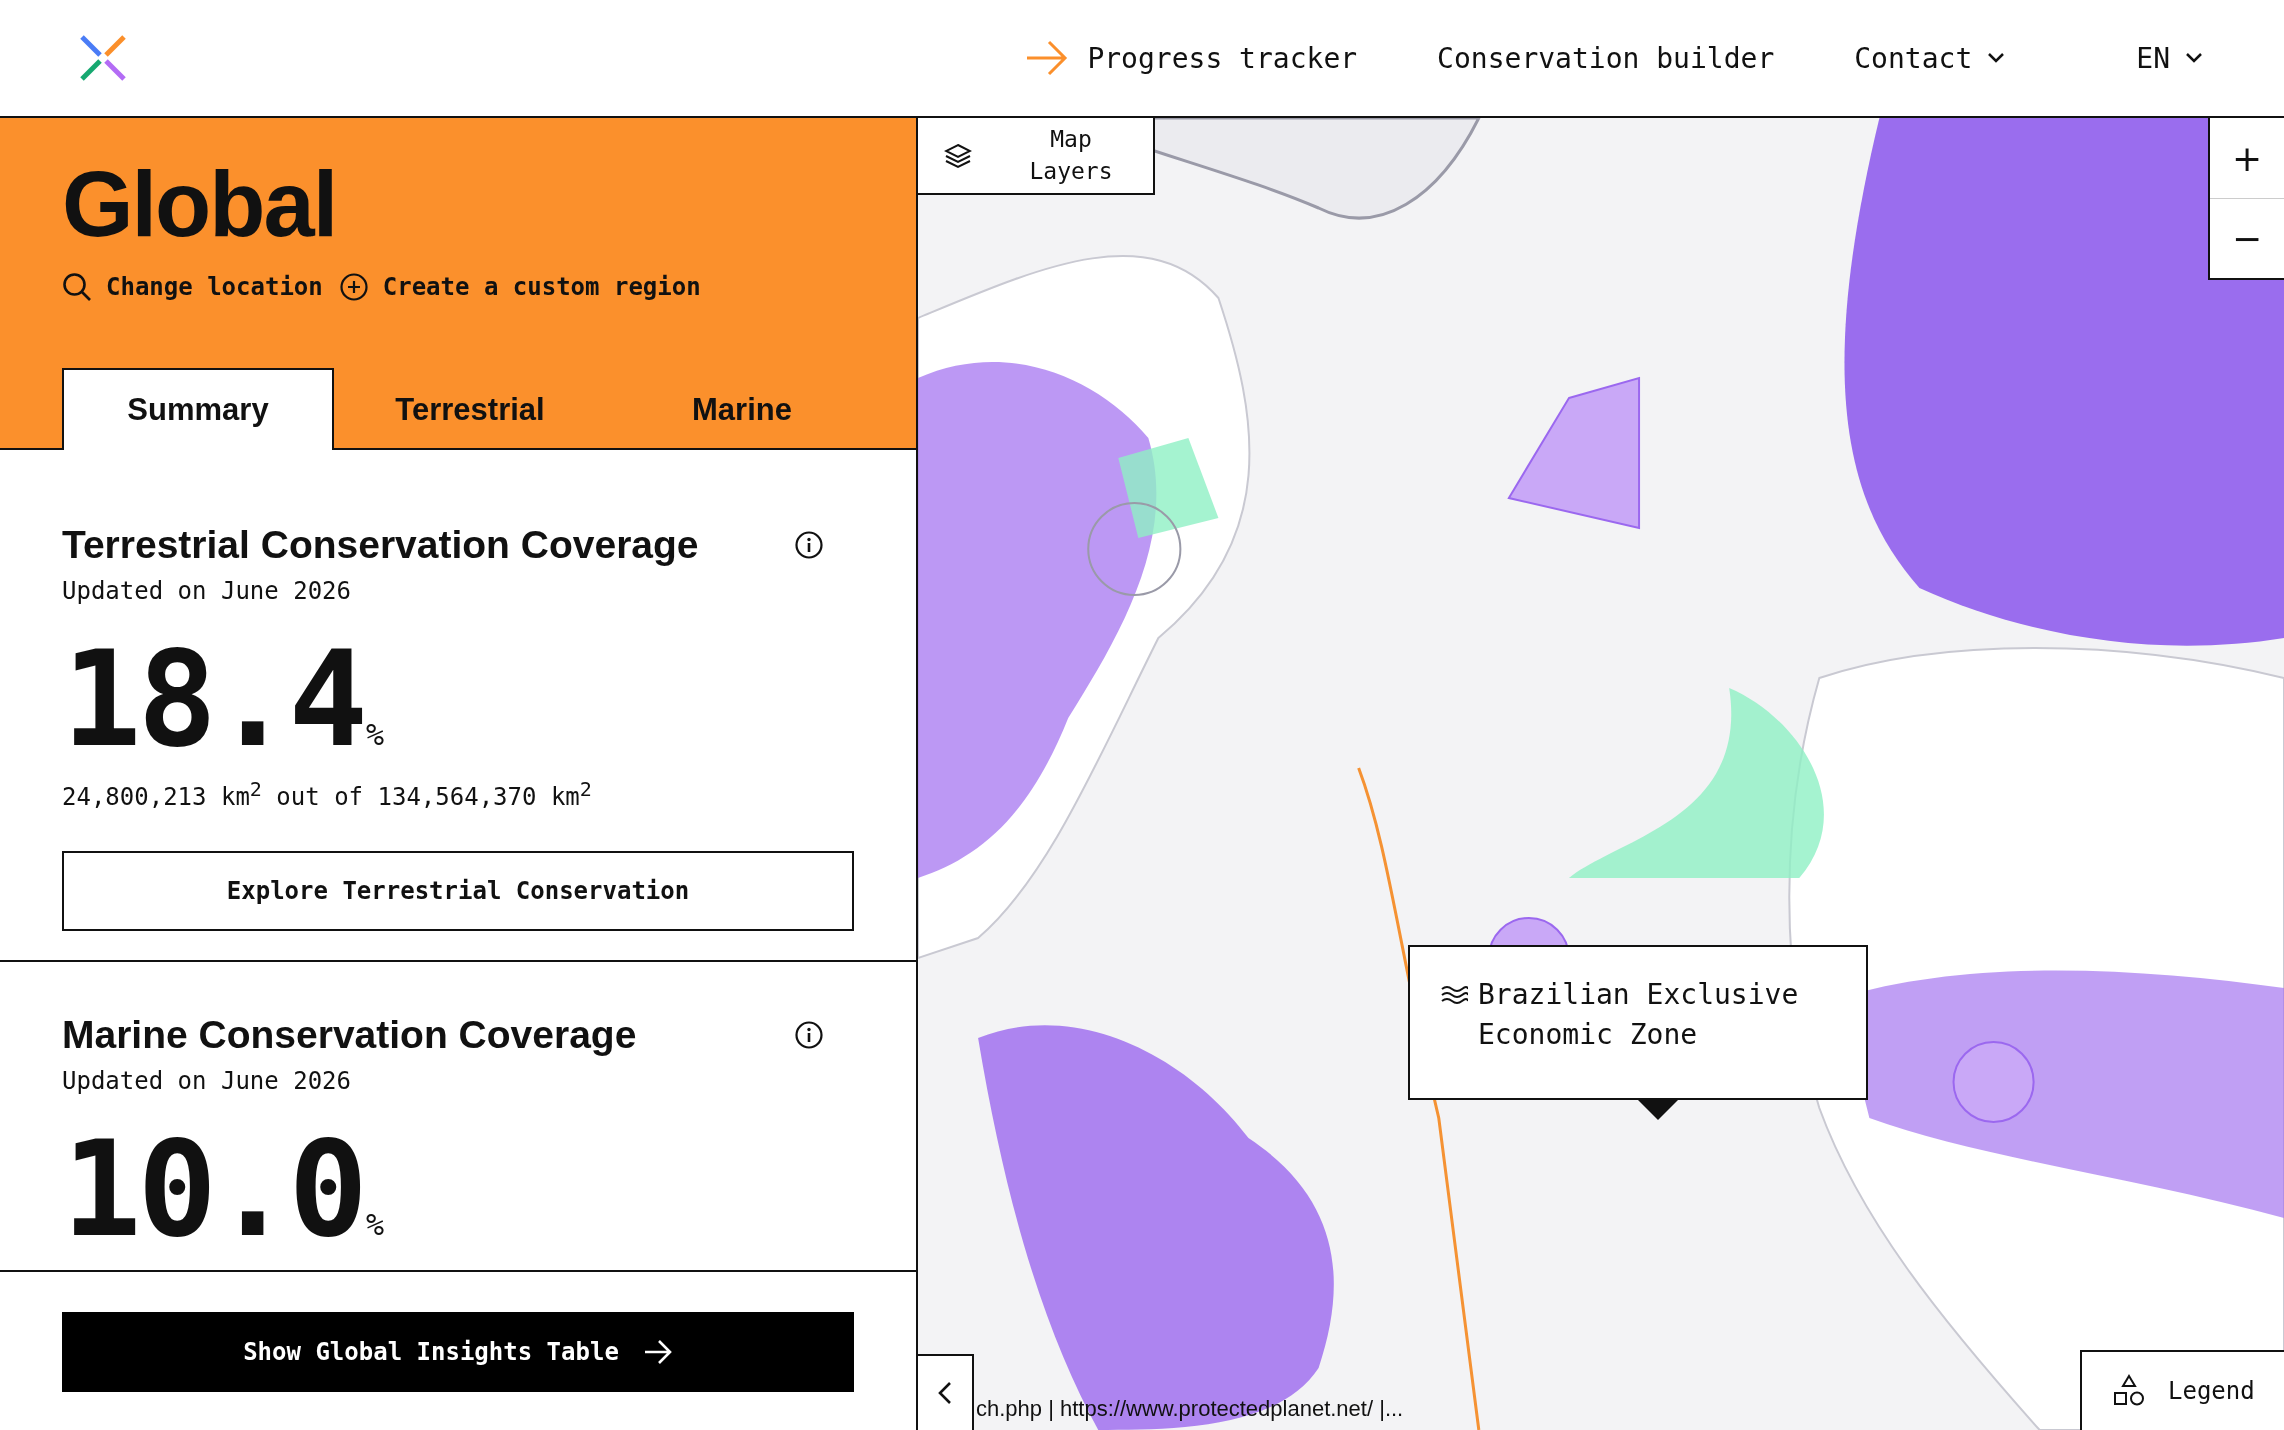 This screenshot has height=1430, width=2284. What do you see at coordinates (213, 698) in the screenshot?
I see `coverage-value: 18.4` at bounding box center [213, 698].